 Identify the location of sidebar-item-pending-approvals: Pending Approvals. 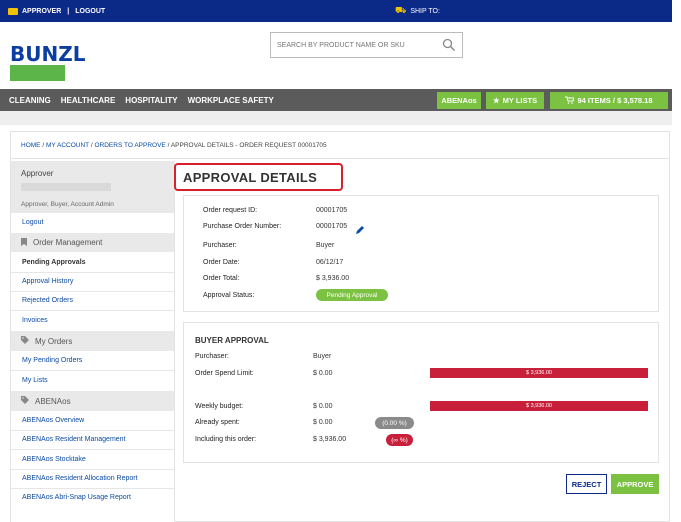
(54, 262).